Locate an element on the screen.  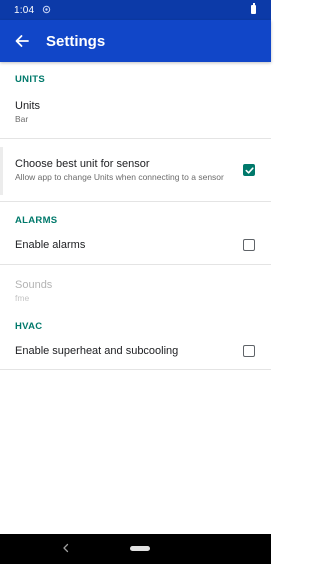
superheat-preference: Enable superheat and subcooling is located at coordinates (135, 351).